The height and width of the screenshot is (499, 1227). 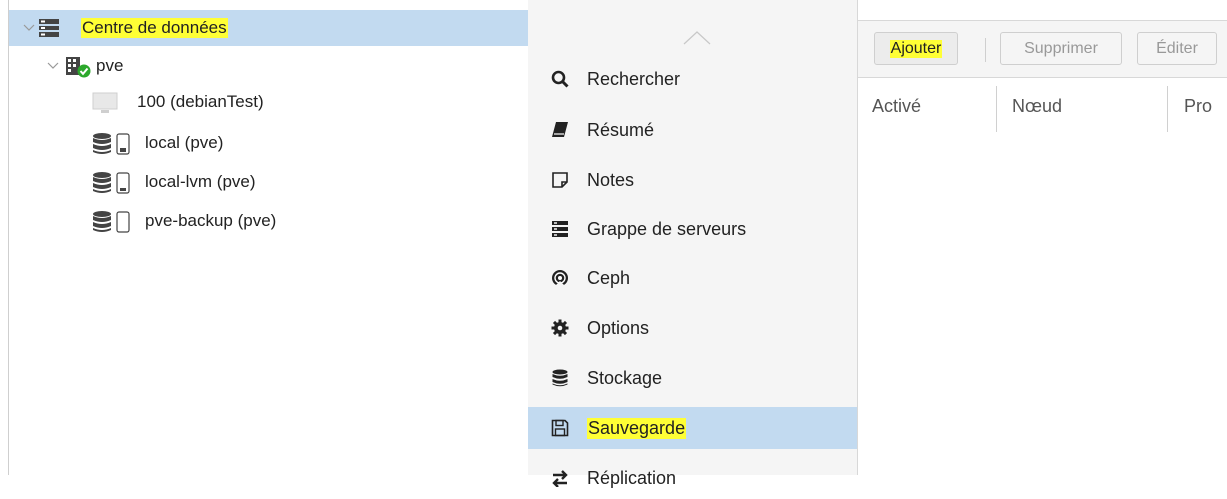 I want to click on menu-item-cluster: Grappe de serveurs, so click(x=692, y=229).